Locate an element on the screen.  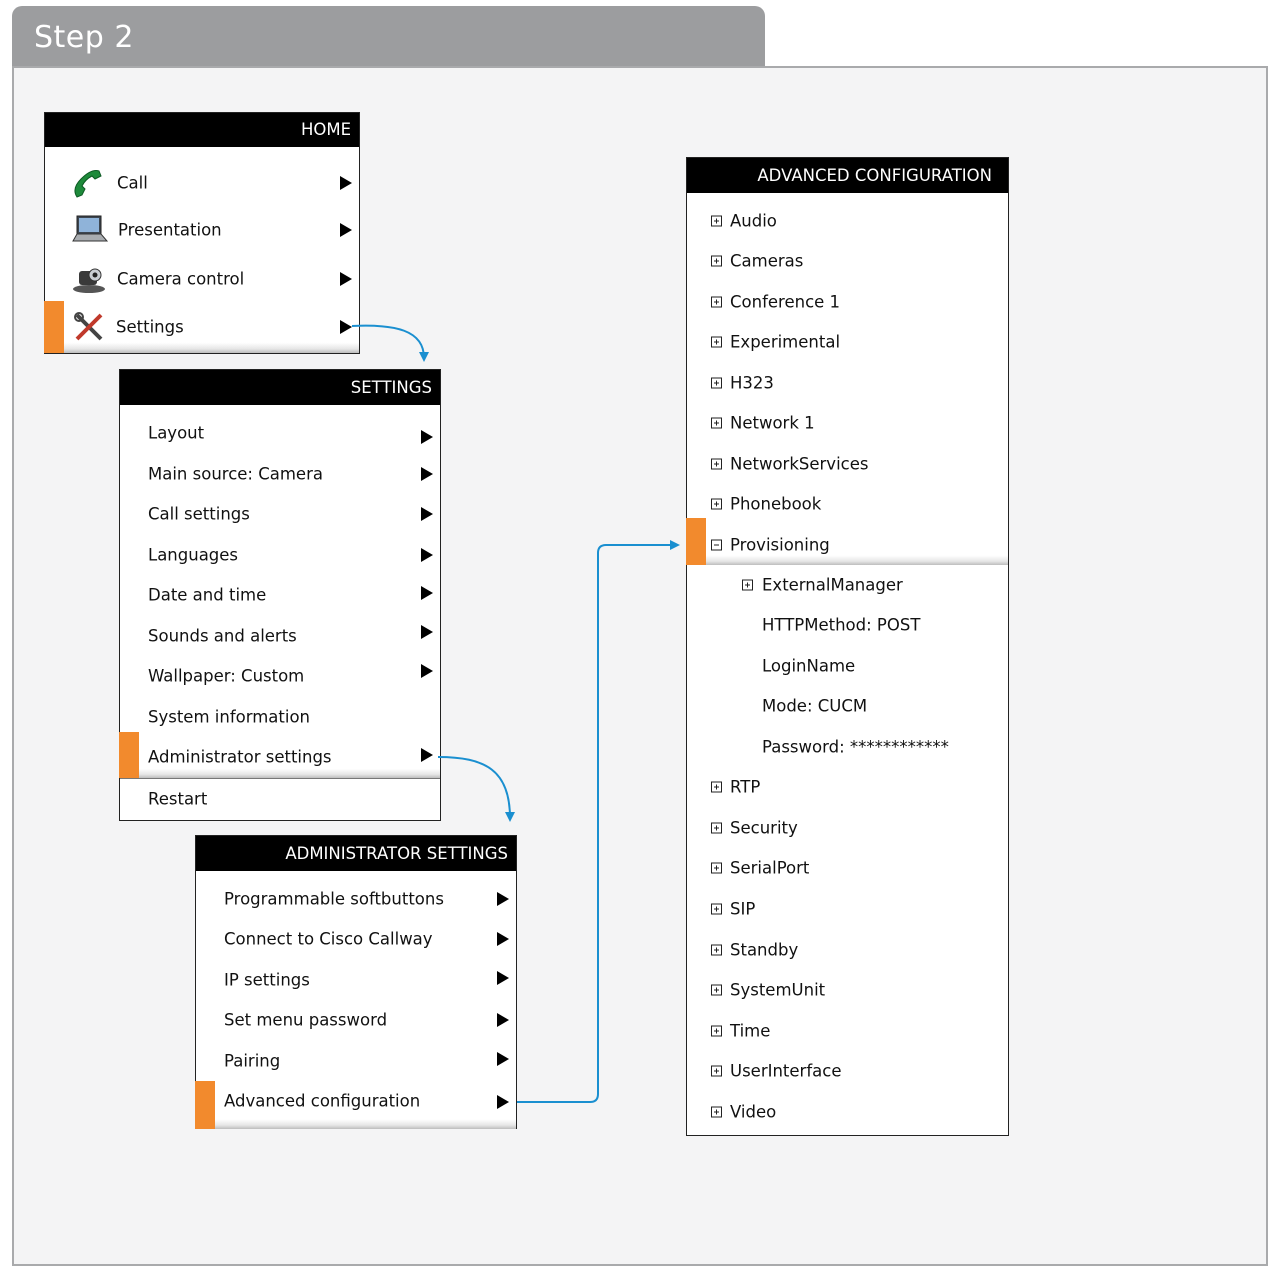
connector-settings-to-admin is located at coordinates (476, 789).